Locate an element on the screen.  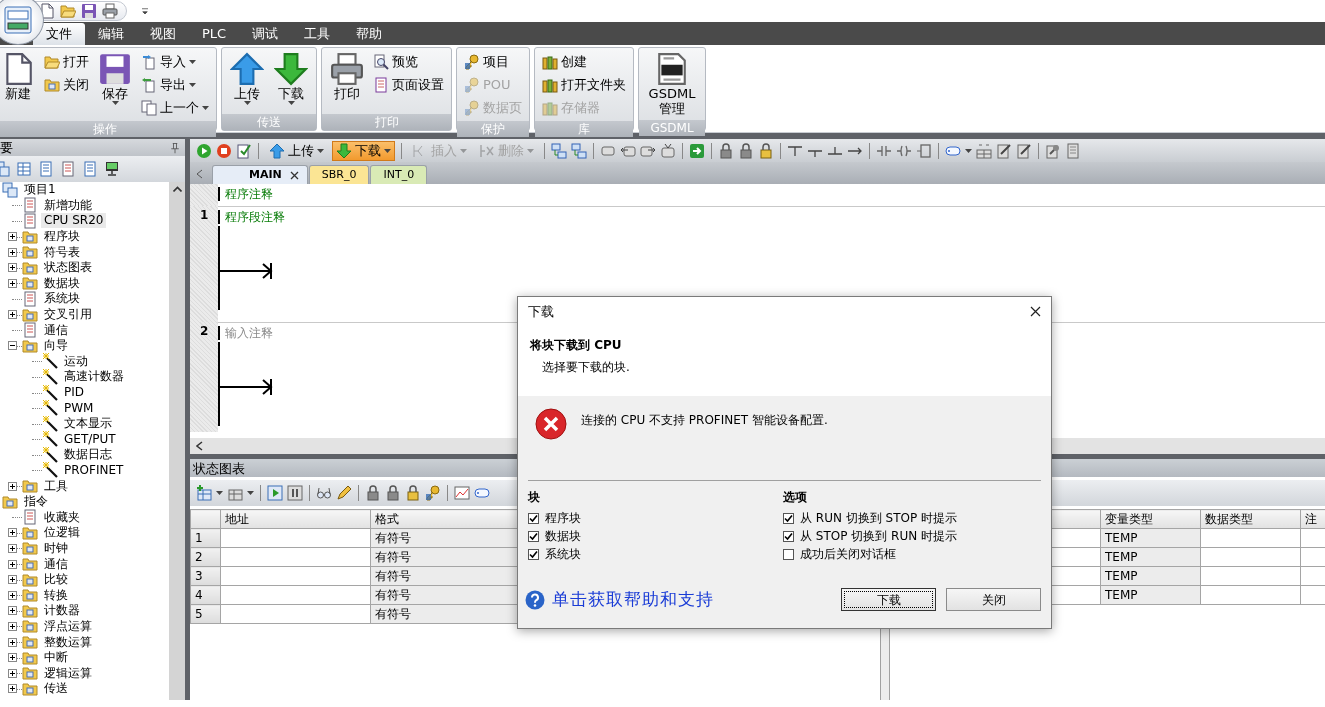
tree-item: 指令 is located at coordinates (36, 502).